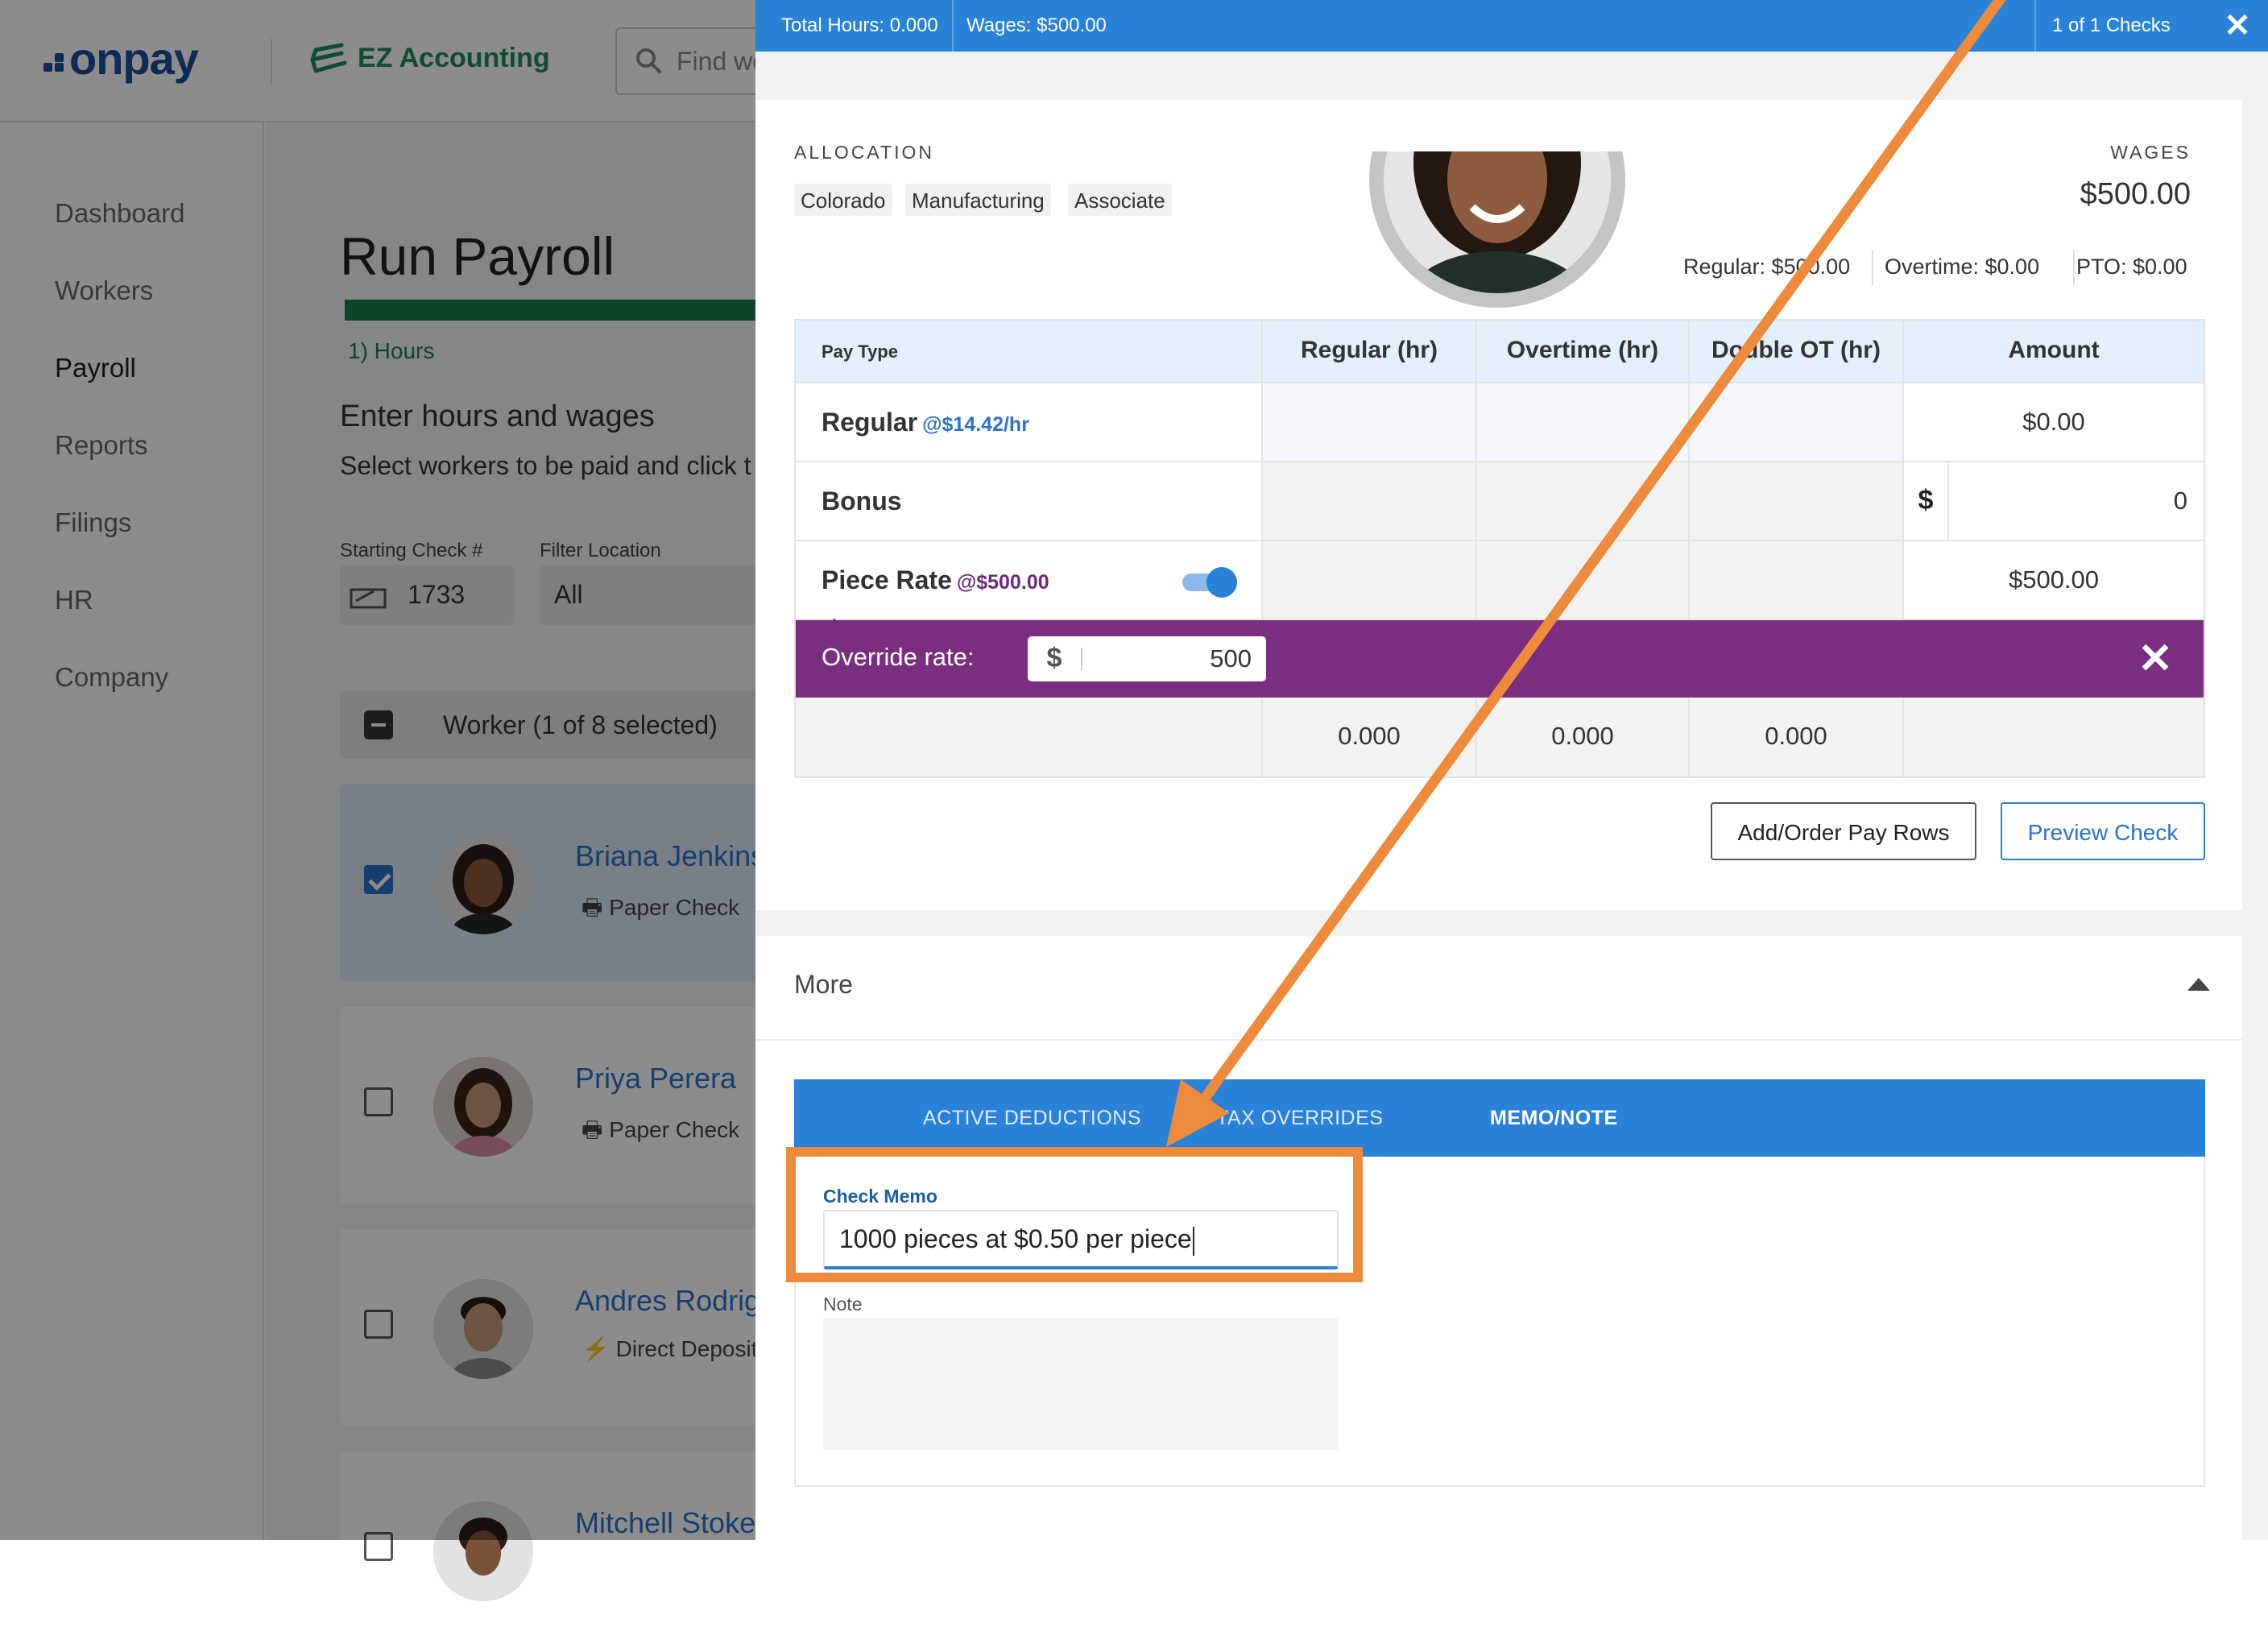 The image size is (2268, 1648). Describe the element at coordinates (823, 985) in the screenshot. I see `more-section-title: More` at that location.